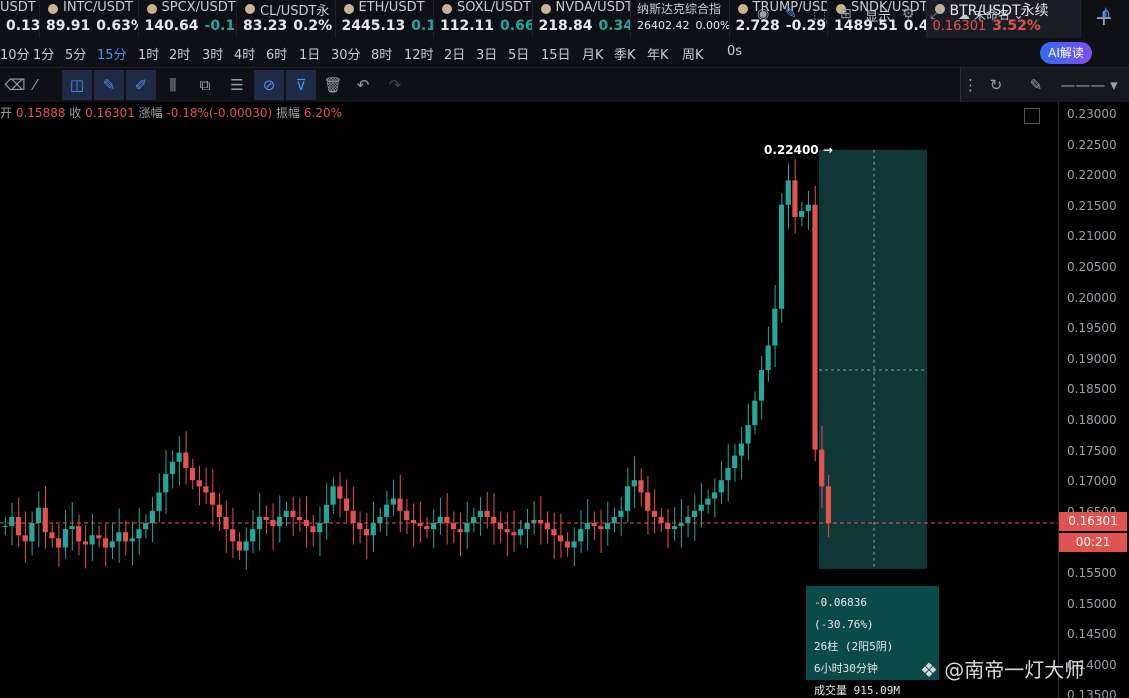 The image size is (1129, 698). I want to click on interval-12: 12时, so click(419, 53).